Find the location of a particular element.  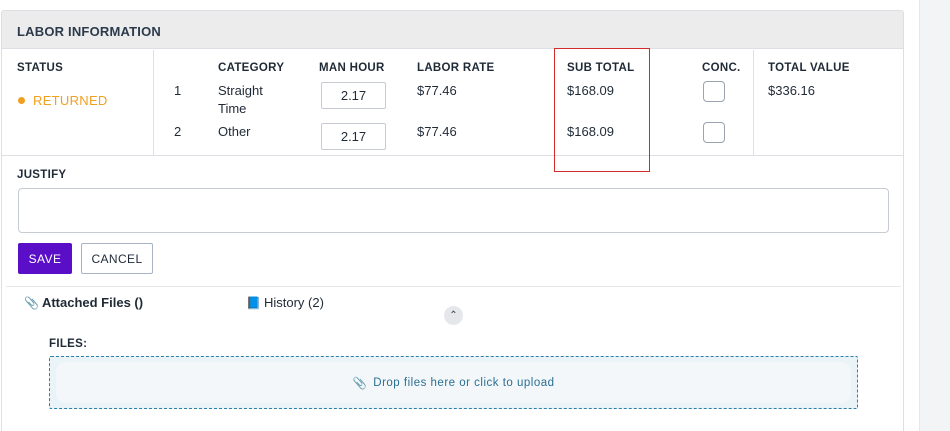

row-1-category: Straight is located at coordinates (240, 90).